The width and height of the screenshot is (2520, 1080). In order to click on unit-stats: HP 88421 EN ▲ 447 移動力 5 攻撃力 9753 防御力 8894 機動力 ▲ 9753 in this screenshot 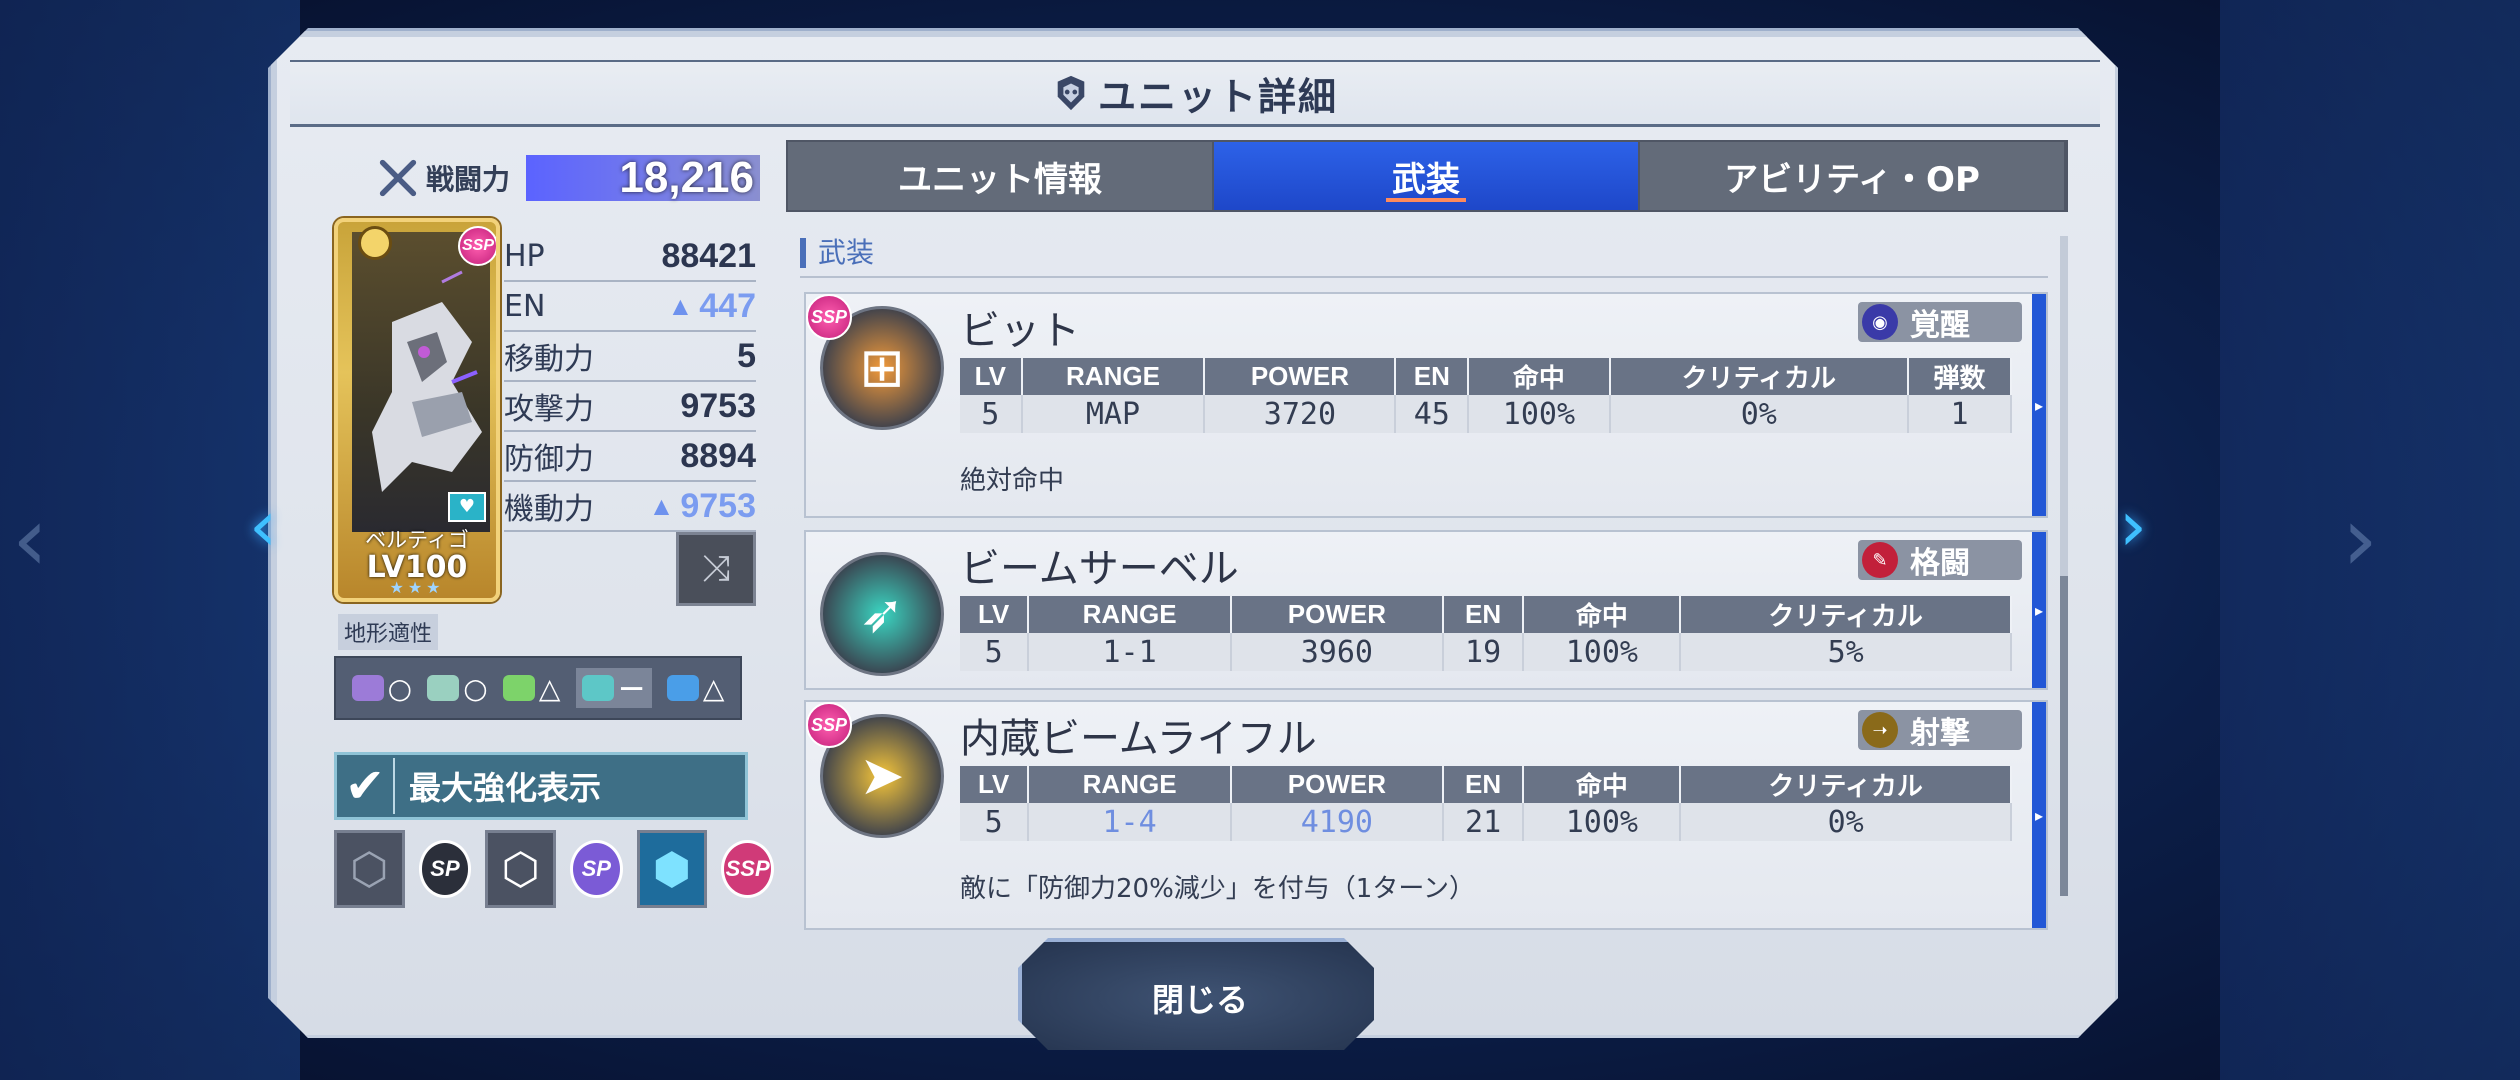, I will do `click(630, 382)`.